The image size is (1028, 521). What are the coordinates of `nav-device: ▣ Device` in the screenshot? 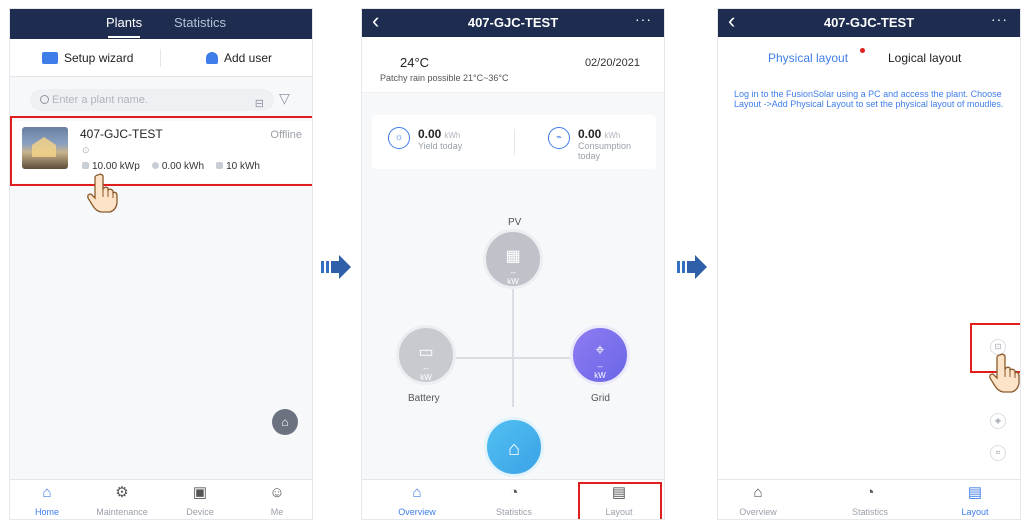 It's located at (200, 500).